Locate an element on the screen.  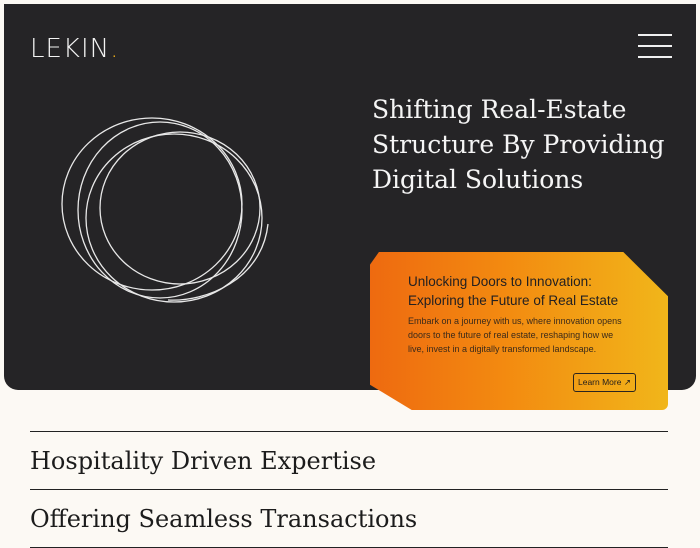
hero-title-line: Structure By Providing is located at coordinates (518, 144).